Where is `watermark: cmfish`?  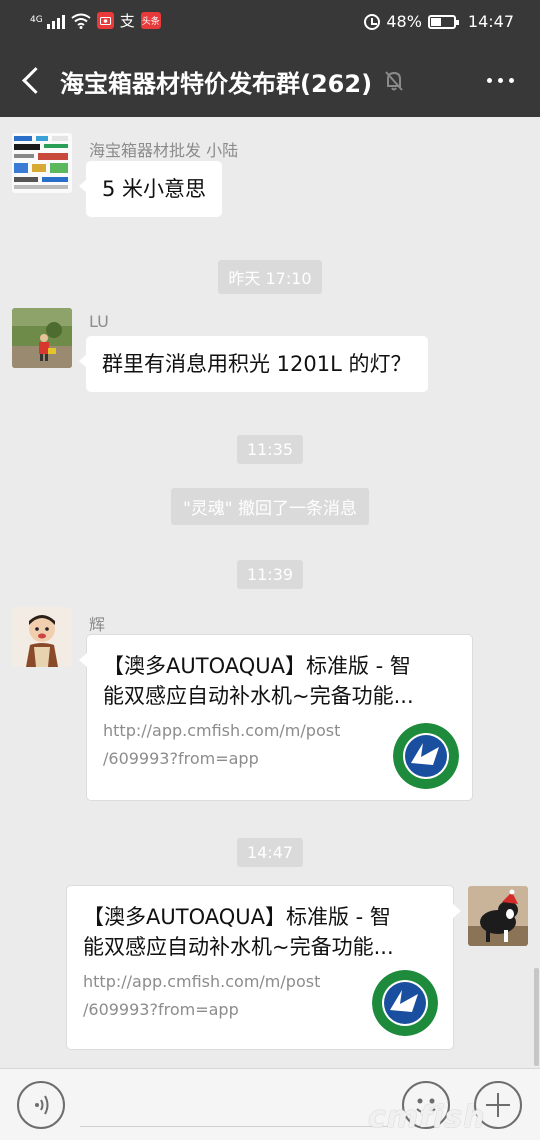
watermark: cmfish is located at coordinates (427, 1117).